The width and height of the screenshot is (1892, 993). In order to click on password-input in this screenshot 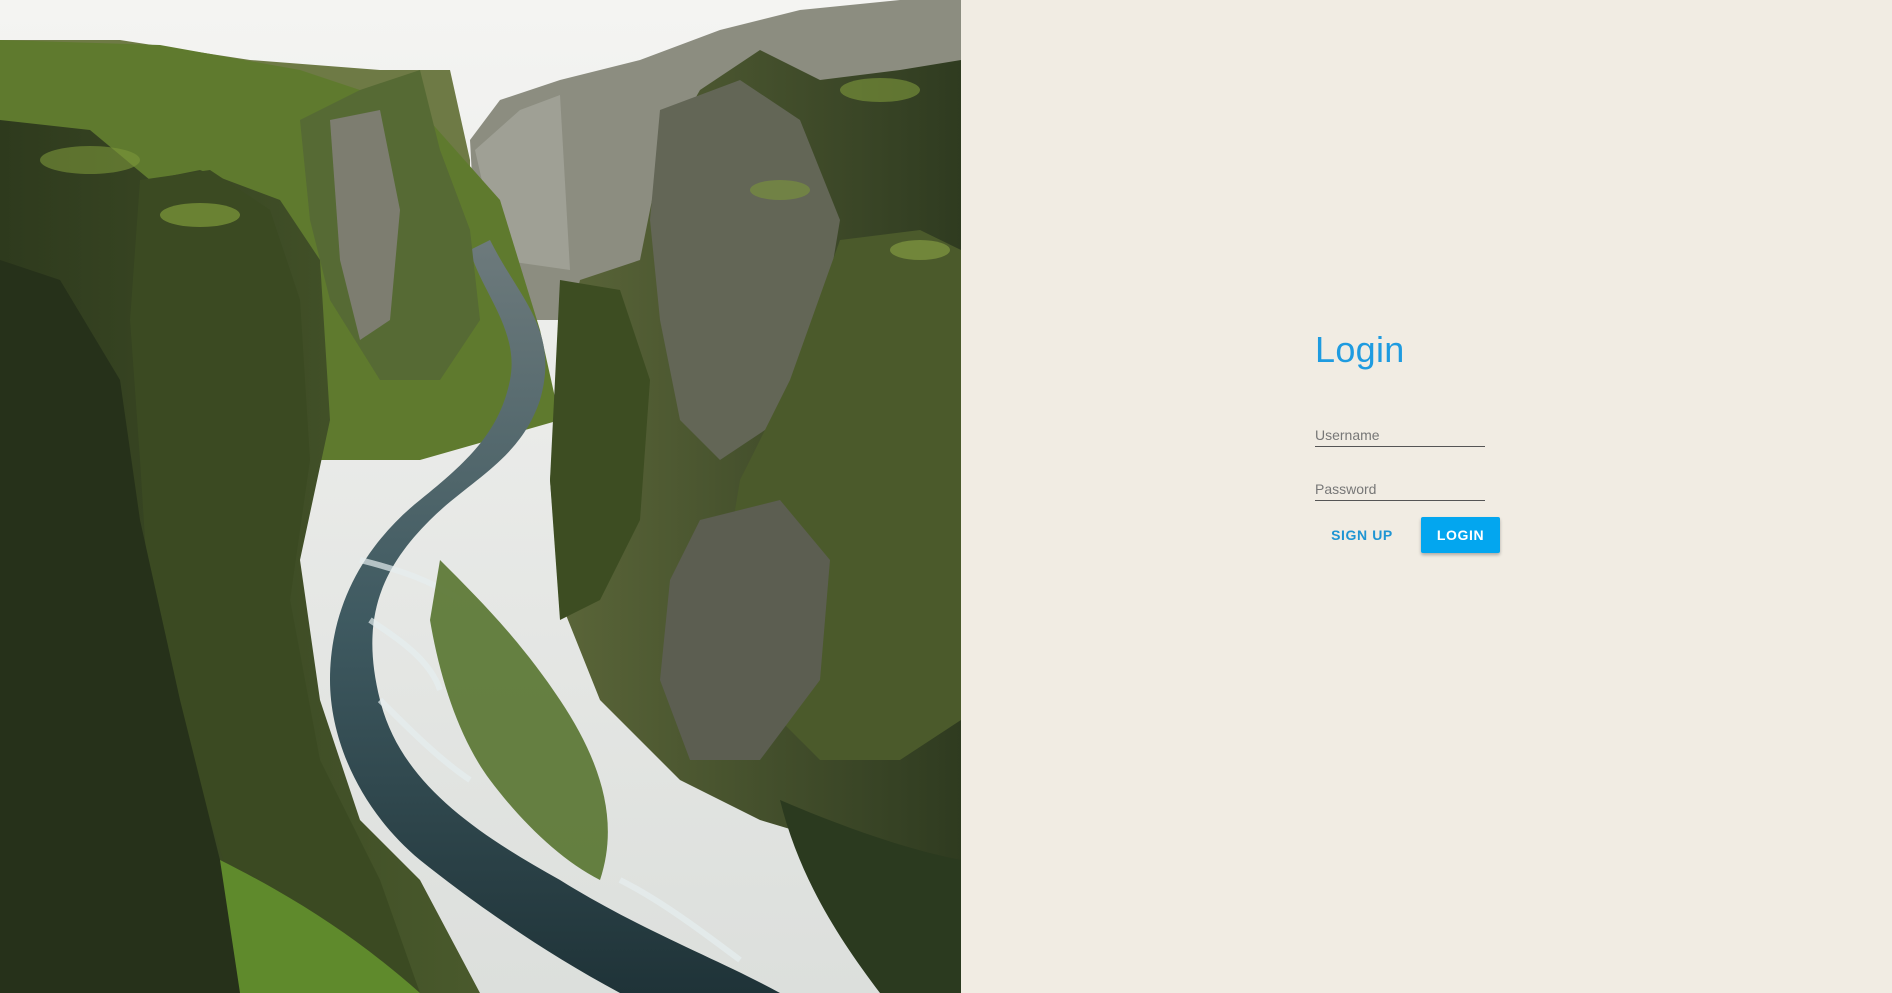, I will do `click(1400, 489)`.